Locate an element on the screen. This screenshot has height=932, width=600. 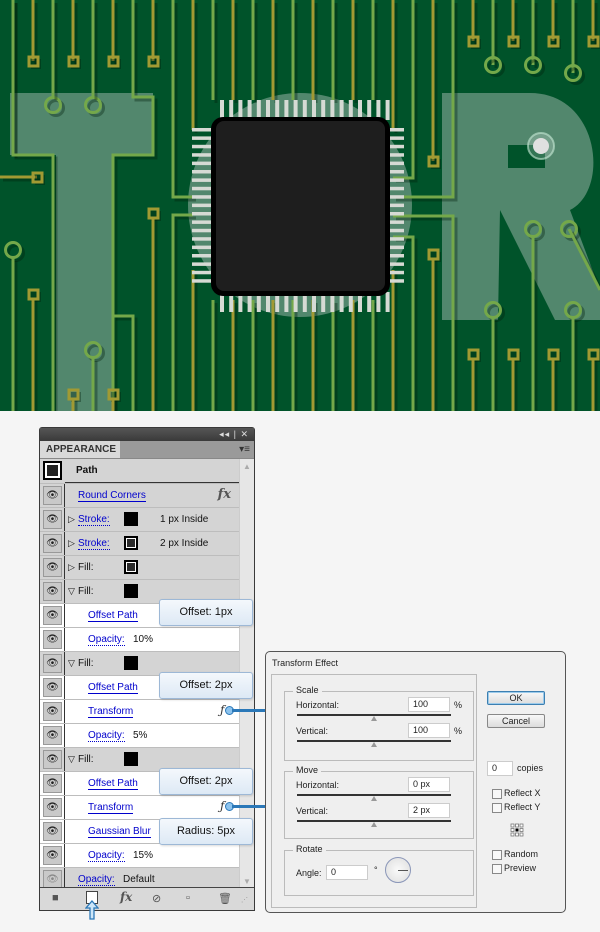
move-vertical-slider is located at coordinates (374, 823).